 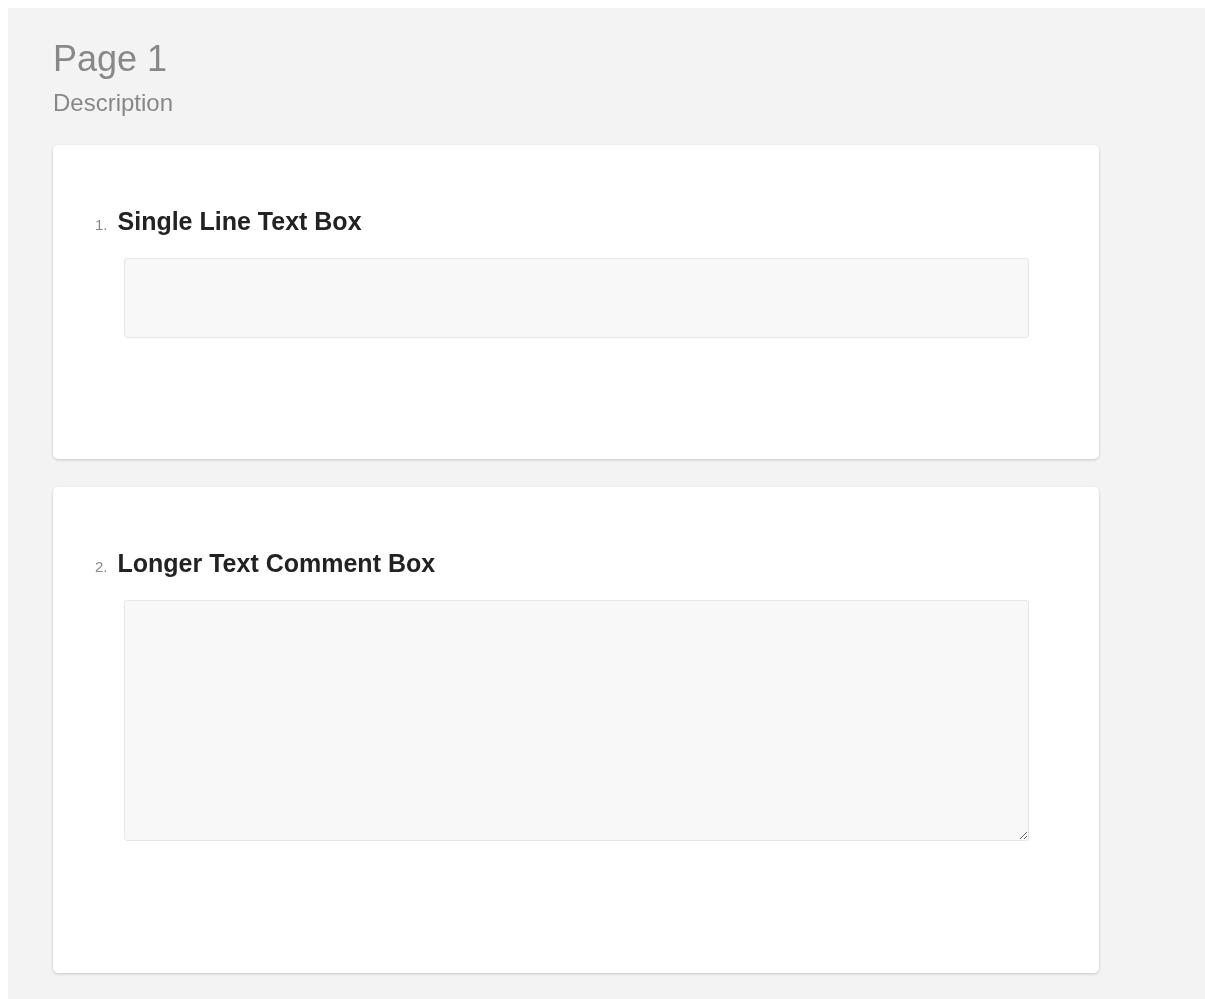 I want to click on page-title: Page 1, so click(x=111, y=59).